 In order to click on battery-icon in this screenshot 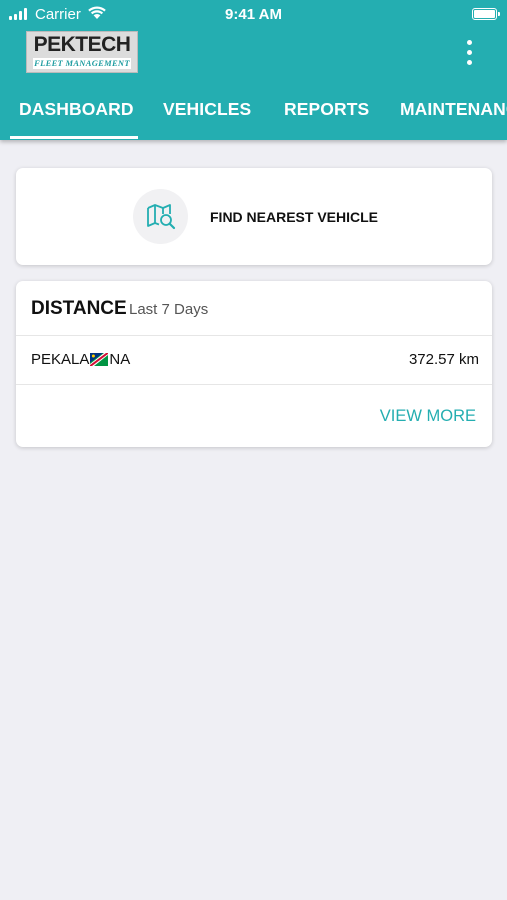, I will do `click(486, 14)`.